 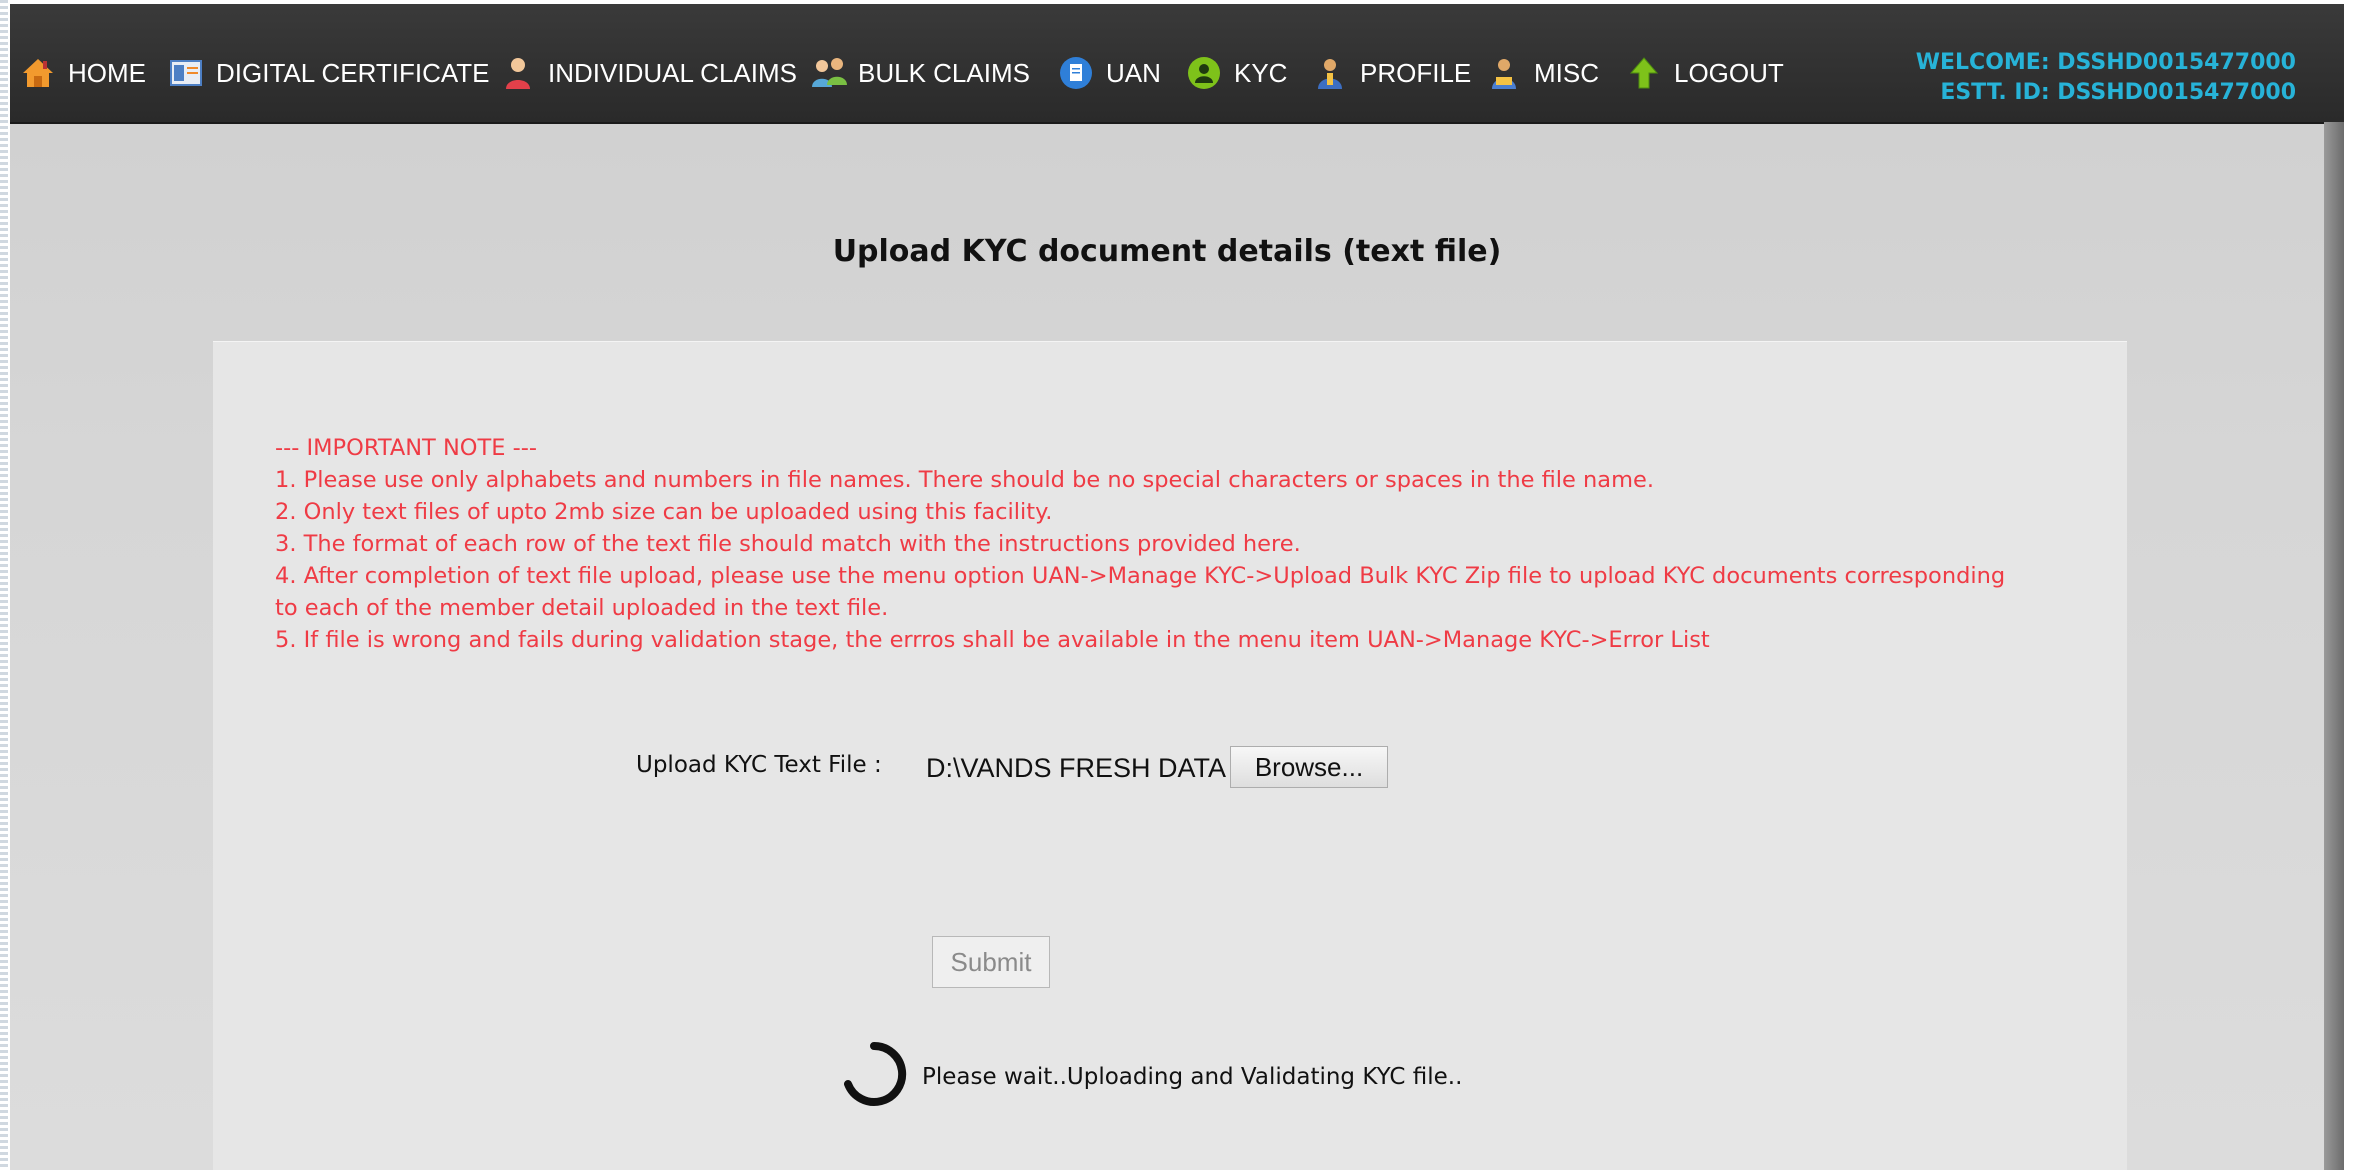 I want to click on nav-home-label: HOME, so click(x=107, y=72).